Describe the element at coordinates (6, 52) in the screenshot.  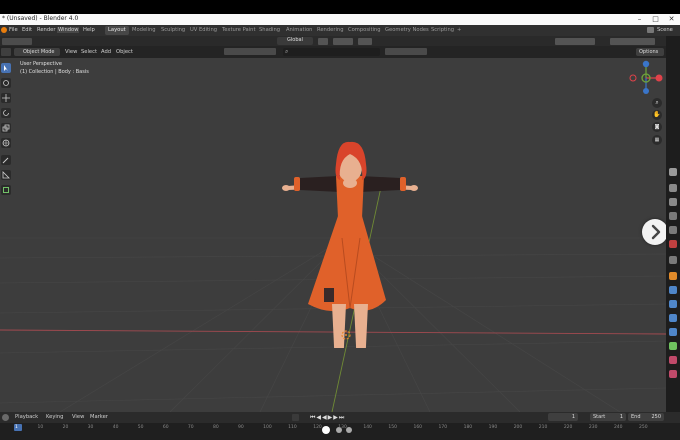
I see `editor-type-button` at that location.